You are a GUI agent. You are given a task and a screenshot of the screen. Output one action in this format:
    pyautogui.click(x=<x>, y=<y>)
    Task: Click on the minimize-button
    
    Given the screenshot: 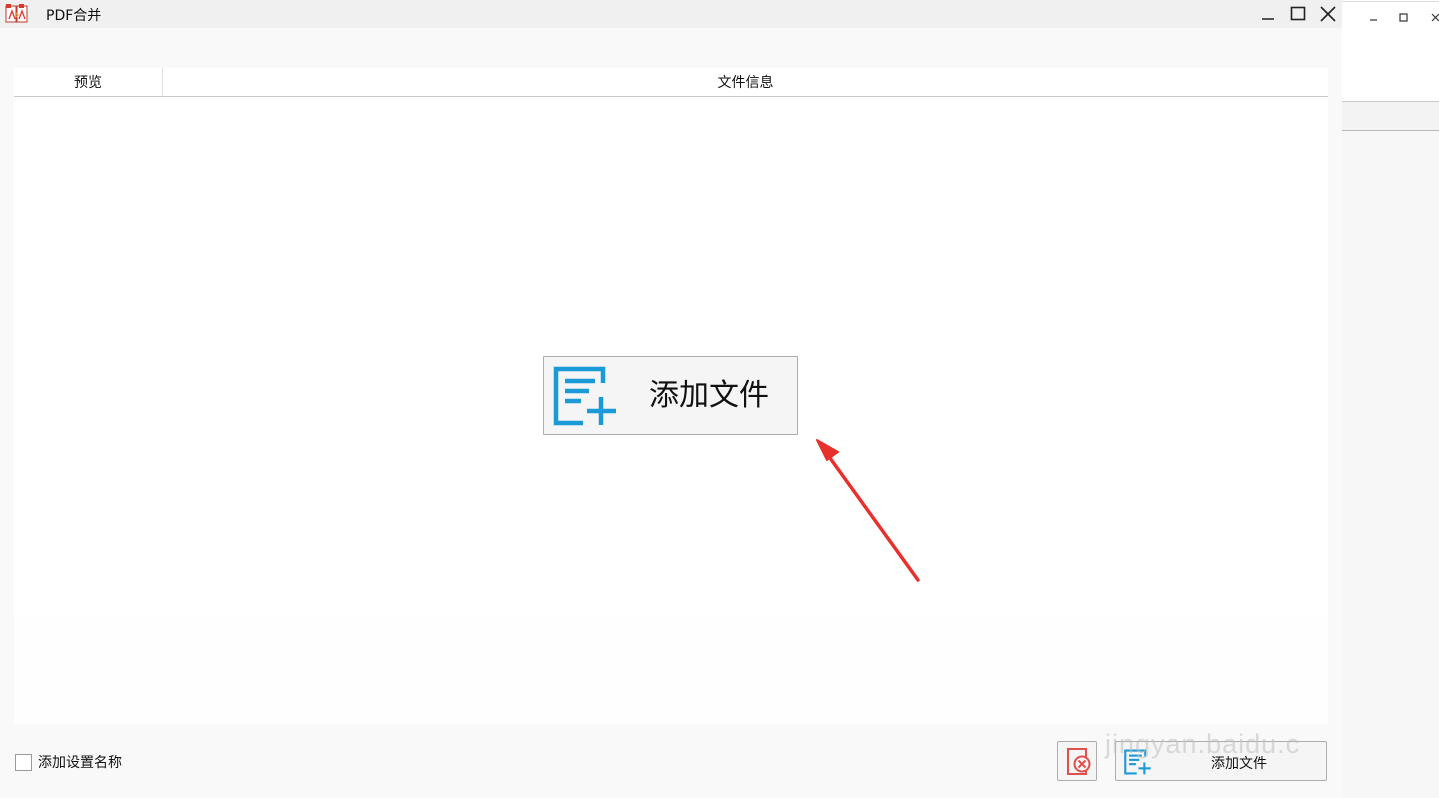 What is the action you would take?
    pyautogui.click(x=1268, y=14)
    